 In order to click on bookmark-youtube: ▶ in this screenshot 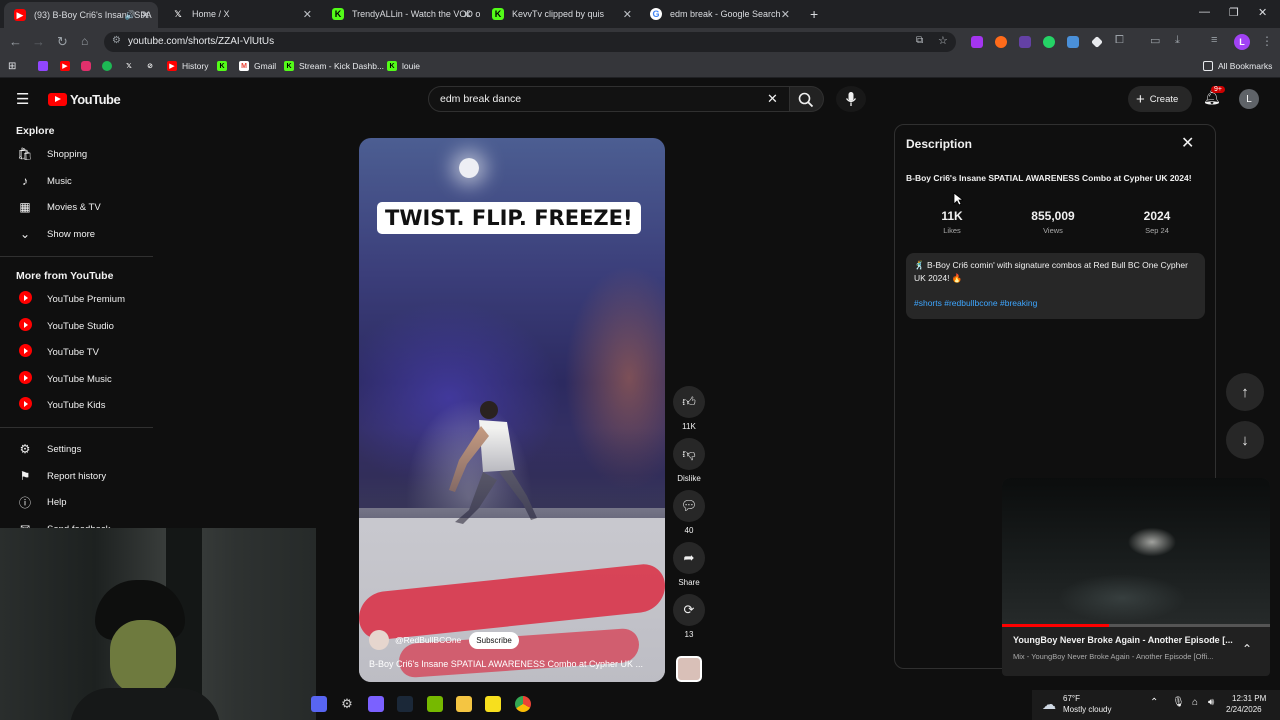, I will do `click(67, 66)`.